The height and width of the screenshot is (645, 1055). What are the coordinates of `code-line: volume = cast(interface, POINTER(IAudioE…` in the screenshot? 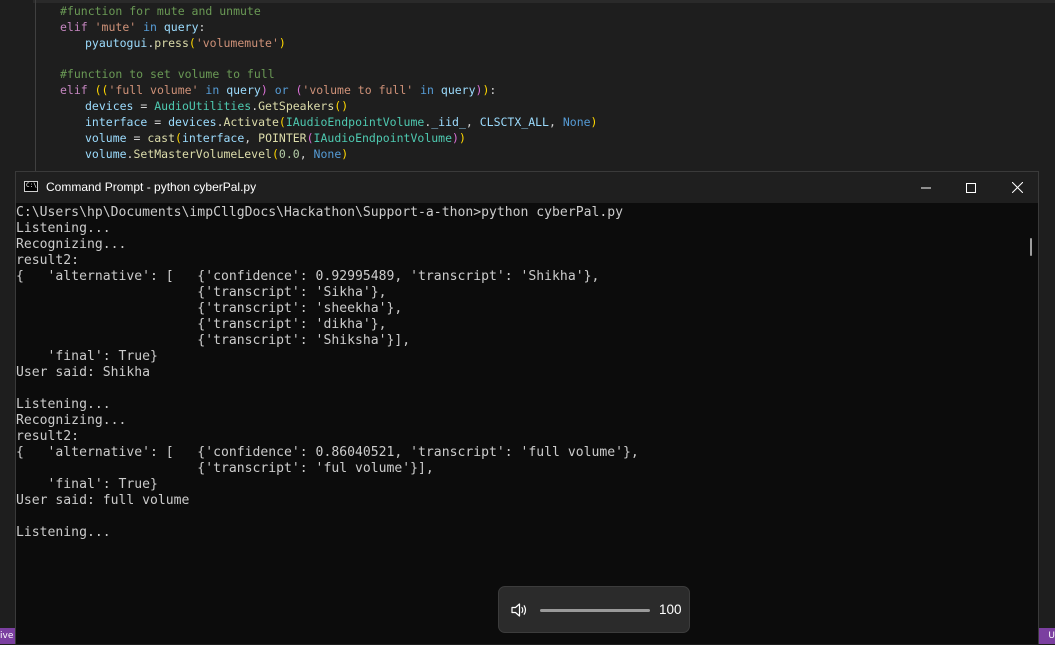 It's located at (275, 138).